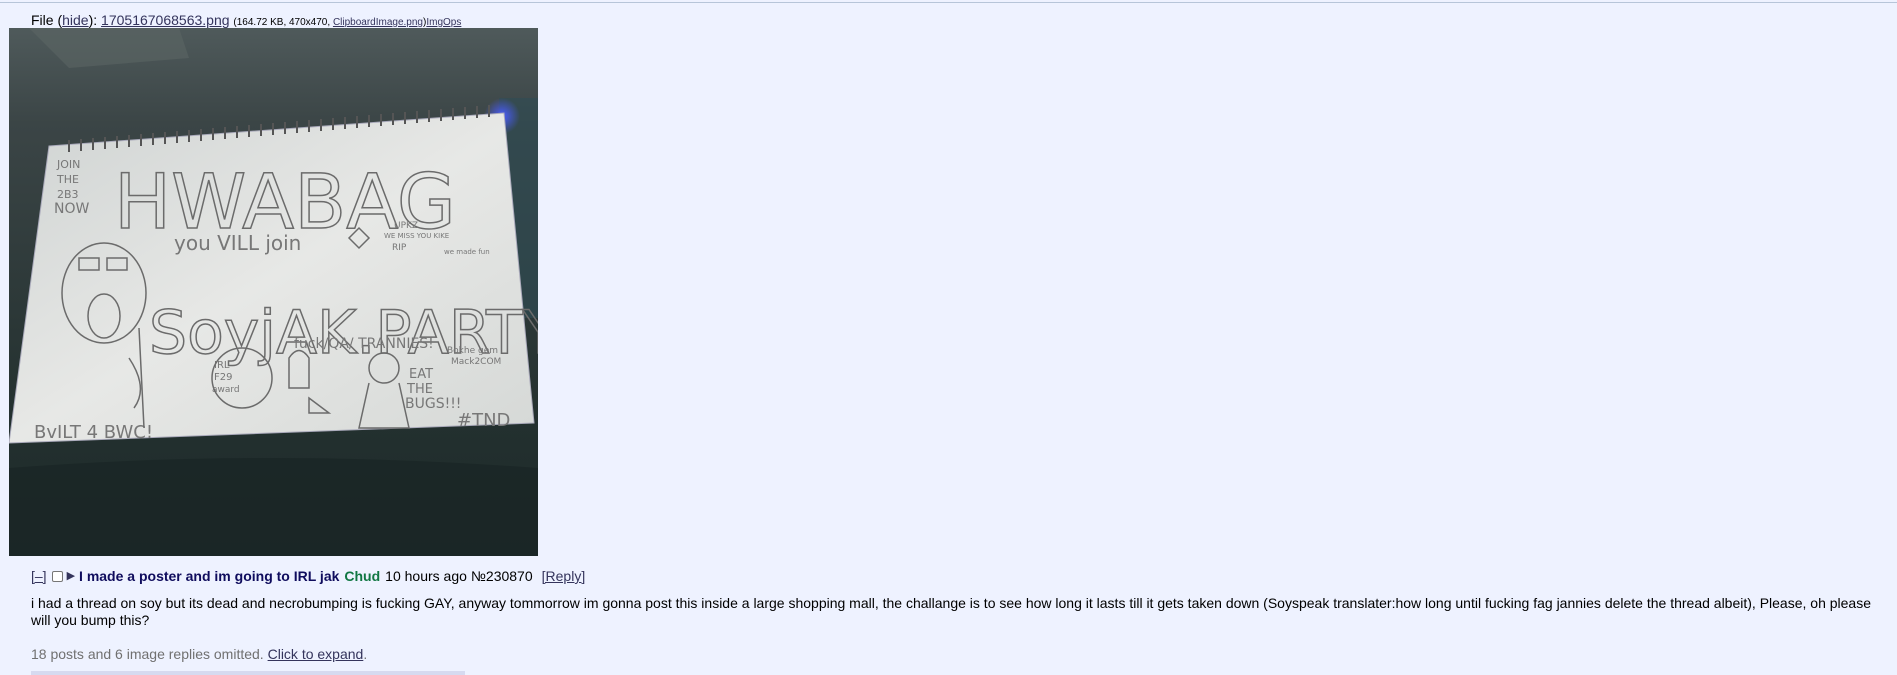 Image resolution: width=1897 pixels, height=675 pixels. Describe the element at coordinates (419, 389) in the screenshot. I see `drawing-eat-2: THE` at that location.